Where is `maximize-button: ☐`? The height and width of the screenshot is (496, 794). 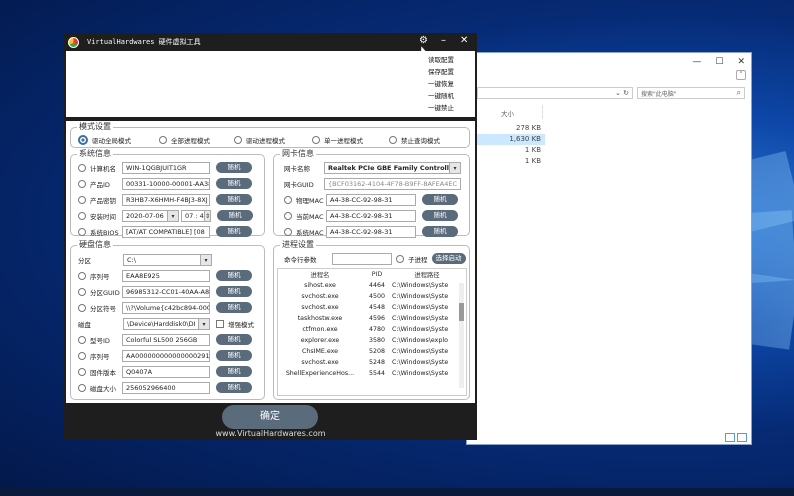 maximize-button: ☐ is located at coordinates (719, 62).